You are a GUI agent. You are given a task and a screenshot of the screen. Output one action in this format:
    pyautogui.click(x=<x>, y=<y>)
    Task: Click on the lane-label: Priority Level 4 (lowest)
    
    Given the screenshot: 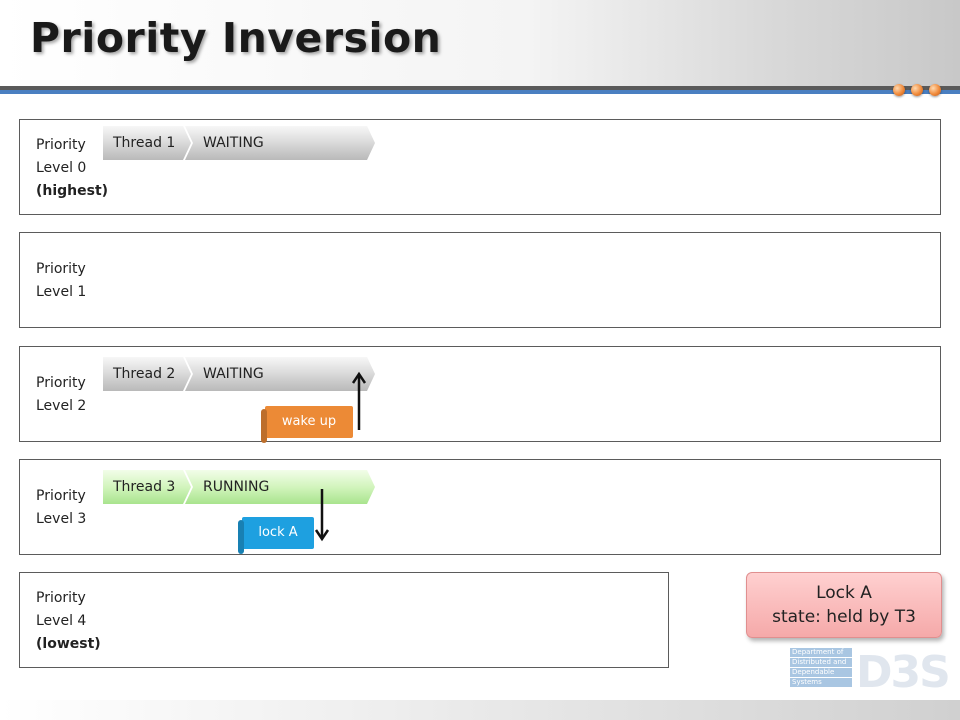 What is the action you would take?
    pyautogui.click(x=81, y=621)
    